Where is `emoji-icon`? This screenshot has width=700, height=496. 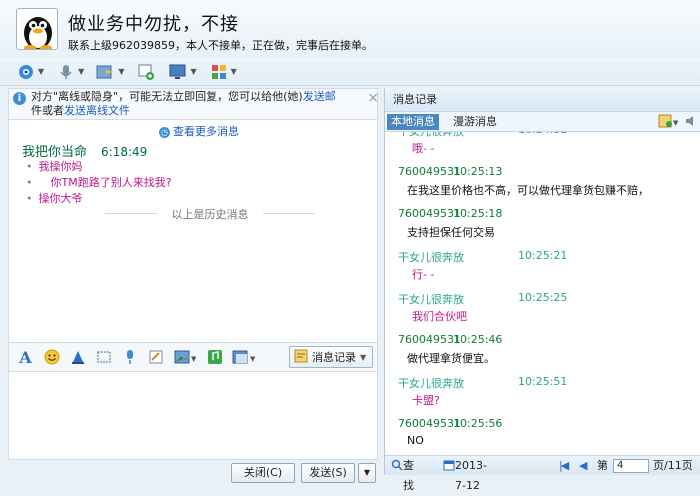 emoji-icon is located at coordinates (51, 357).